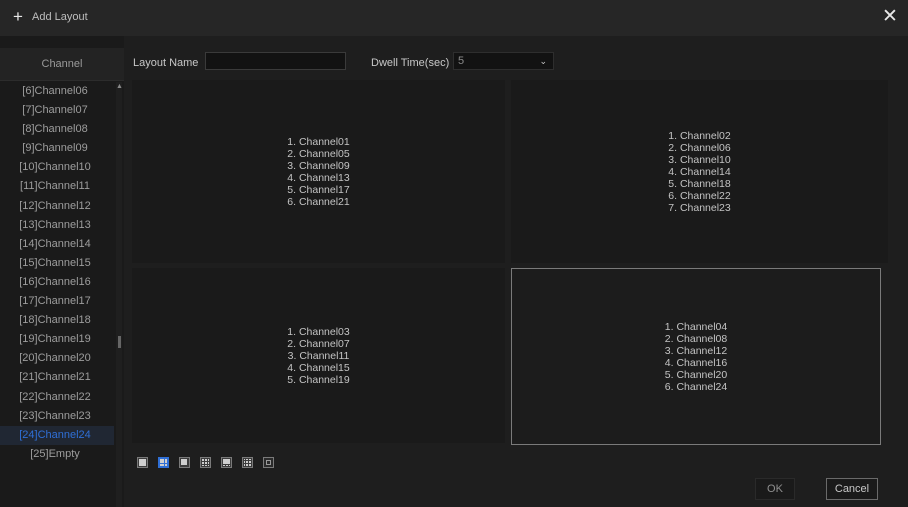 The image size is (908, 507). I want to click on cell-channel-line: 1. Channel02, so click(699, 135).